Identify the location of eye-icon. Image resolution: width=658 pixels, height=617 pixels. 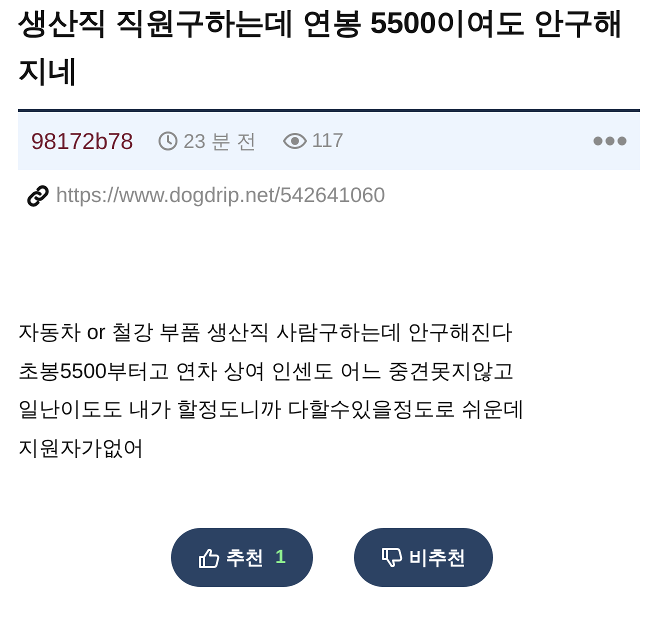
(294, 141).